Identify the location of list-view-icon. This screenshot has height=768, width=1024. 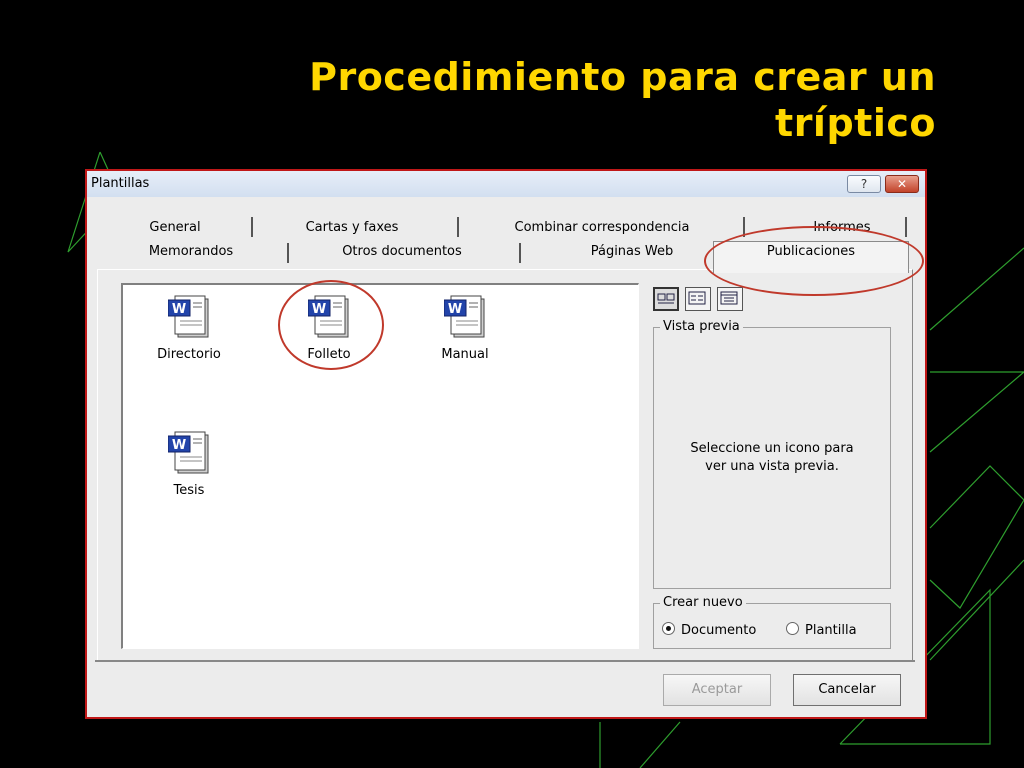
(697, 298).